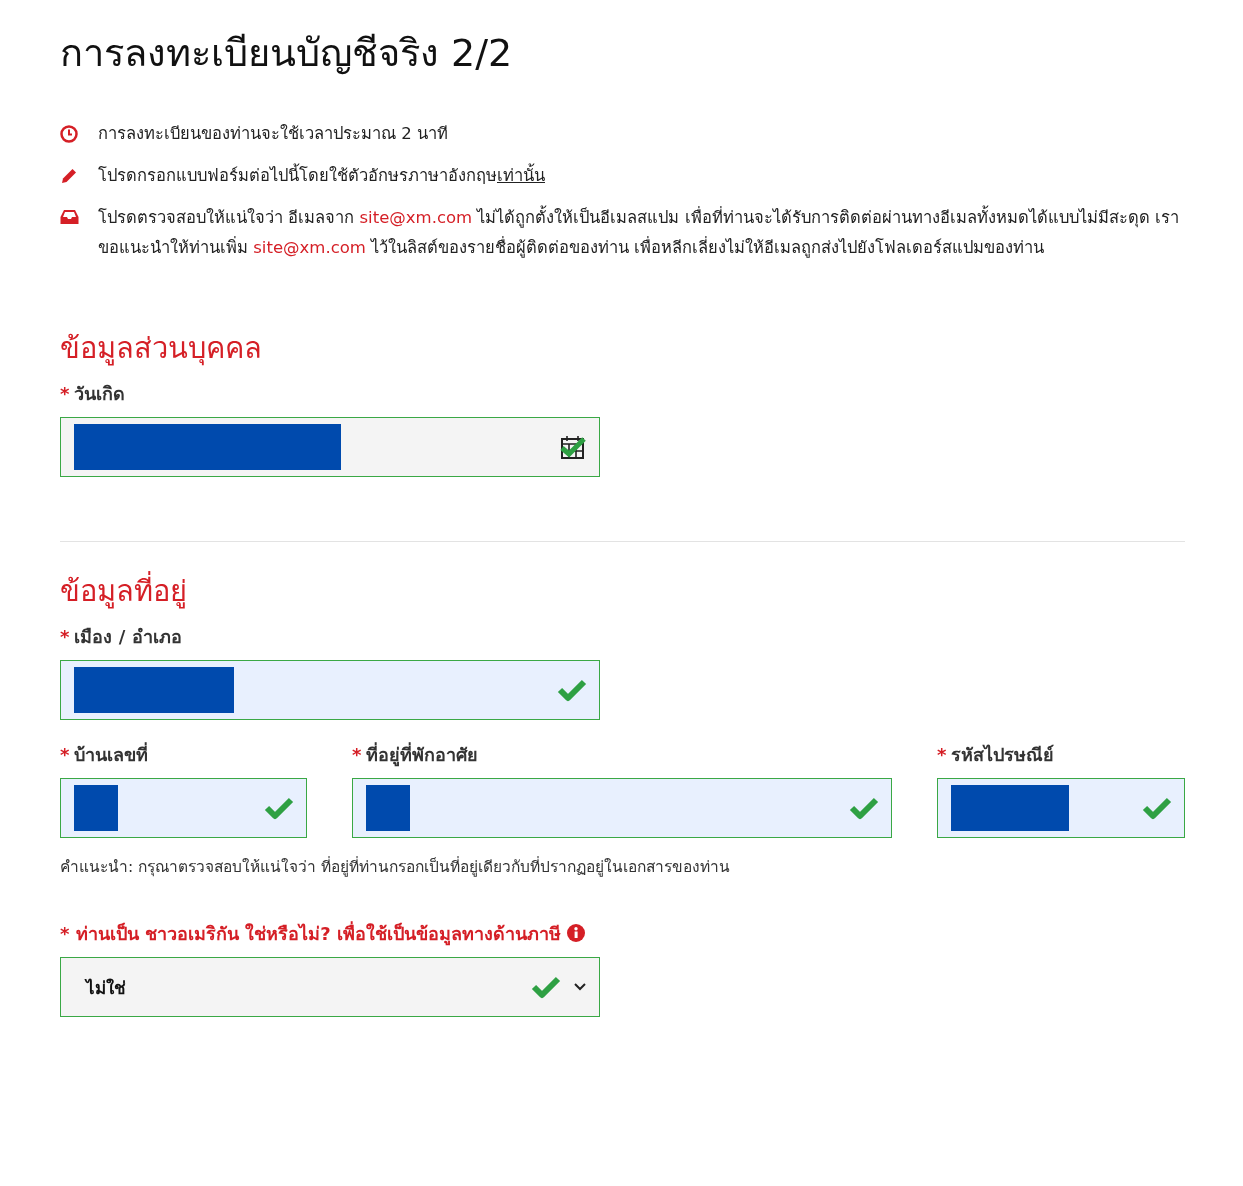  Describe the element at coordinates (69, 176) in the screenshot. I see `pencil-icon` at that location.